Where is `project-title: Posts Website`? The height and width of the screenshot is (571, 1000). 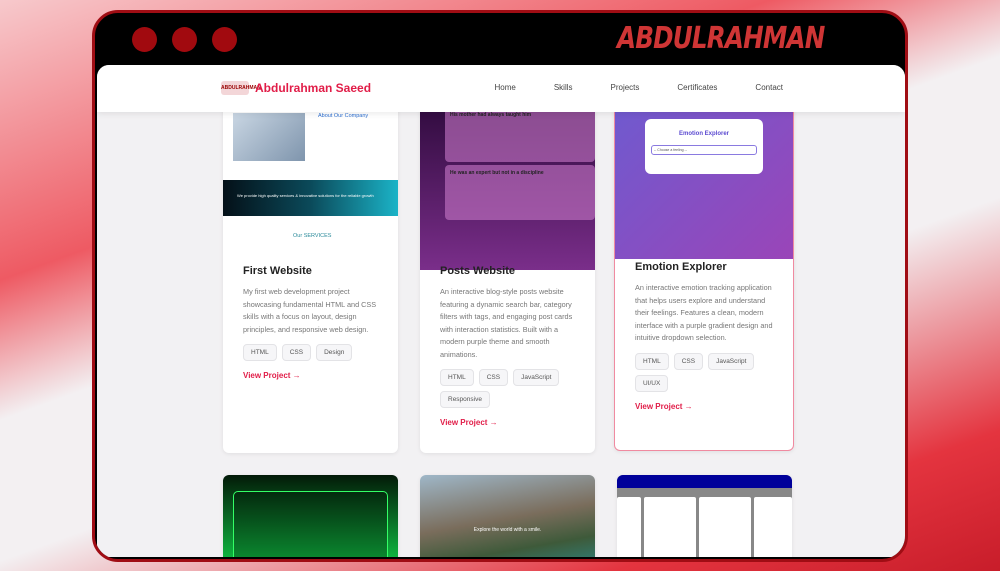
project-title: Posts Website is located at coordinates (477, 271).